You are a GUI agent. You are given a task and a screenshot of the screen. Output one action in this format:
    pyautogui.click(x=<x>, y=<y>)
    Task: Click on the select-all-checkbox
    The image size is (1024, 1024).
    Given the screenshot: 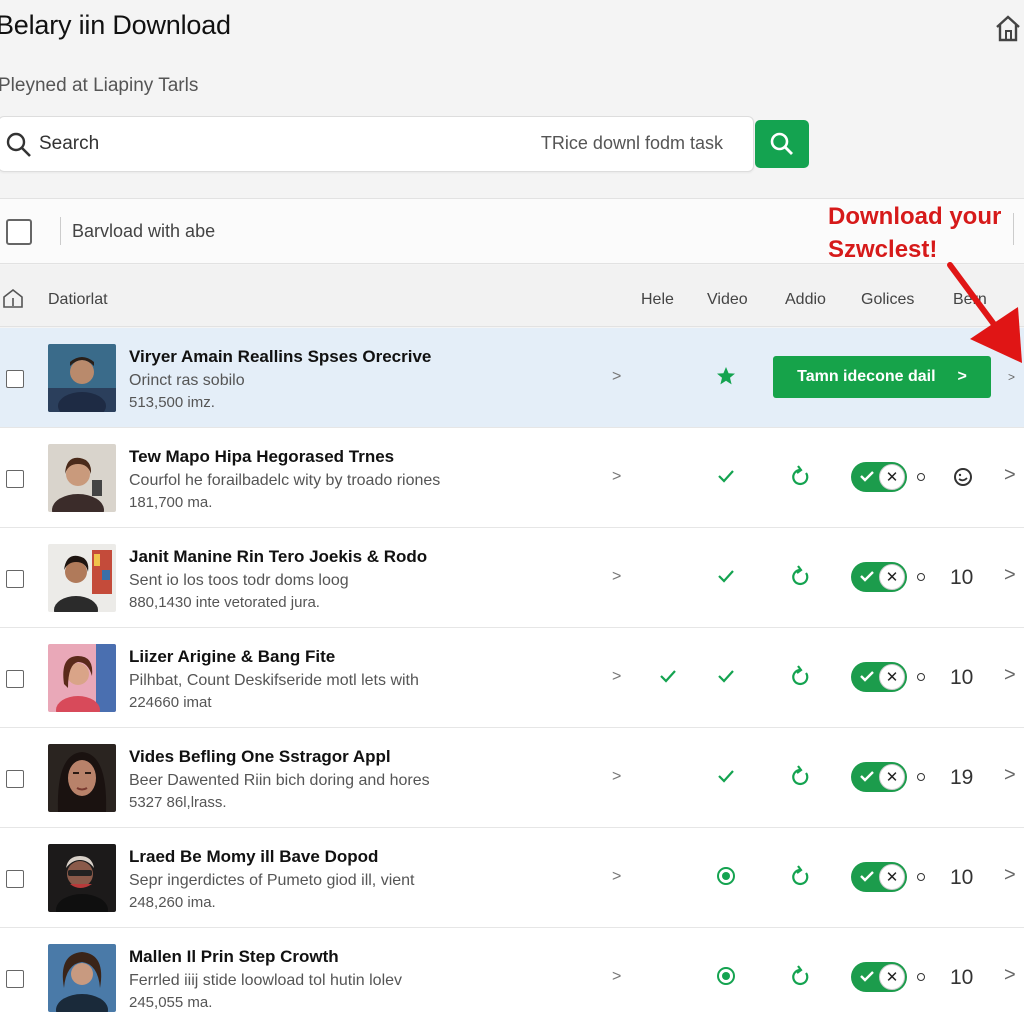 What is the action you would take?
    pyautogui.click(x=19, y=232)
    